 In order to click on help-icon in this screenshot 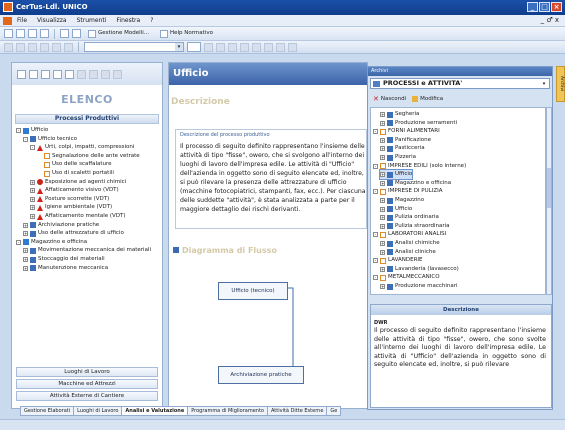, I will do `click(64, 33)`.